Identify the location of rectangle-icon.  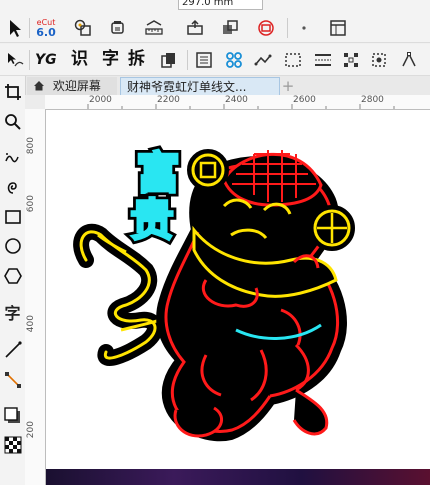
(12, 217).